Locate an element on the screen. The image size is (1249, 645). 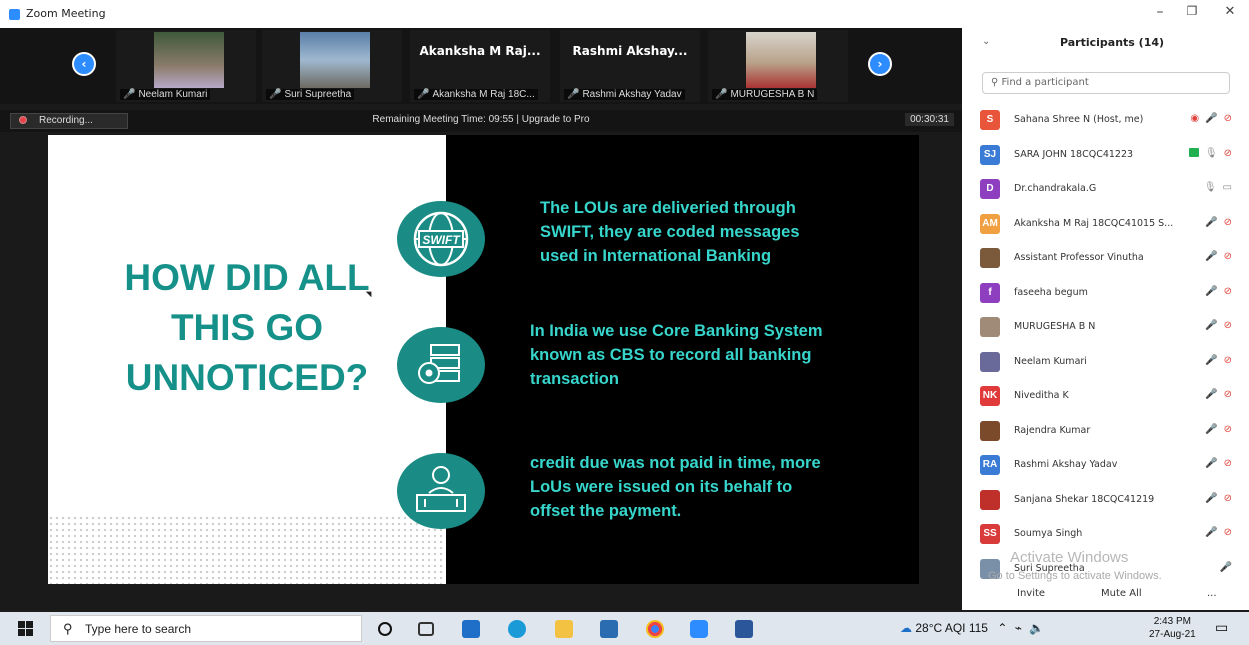
participant-row: NK Niveditha K 🎤 ⊘ is located at coordinates (1107, 395).